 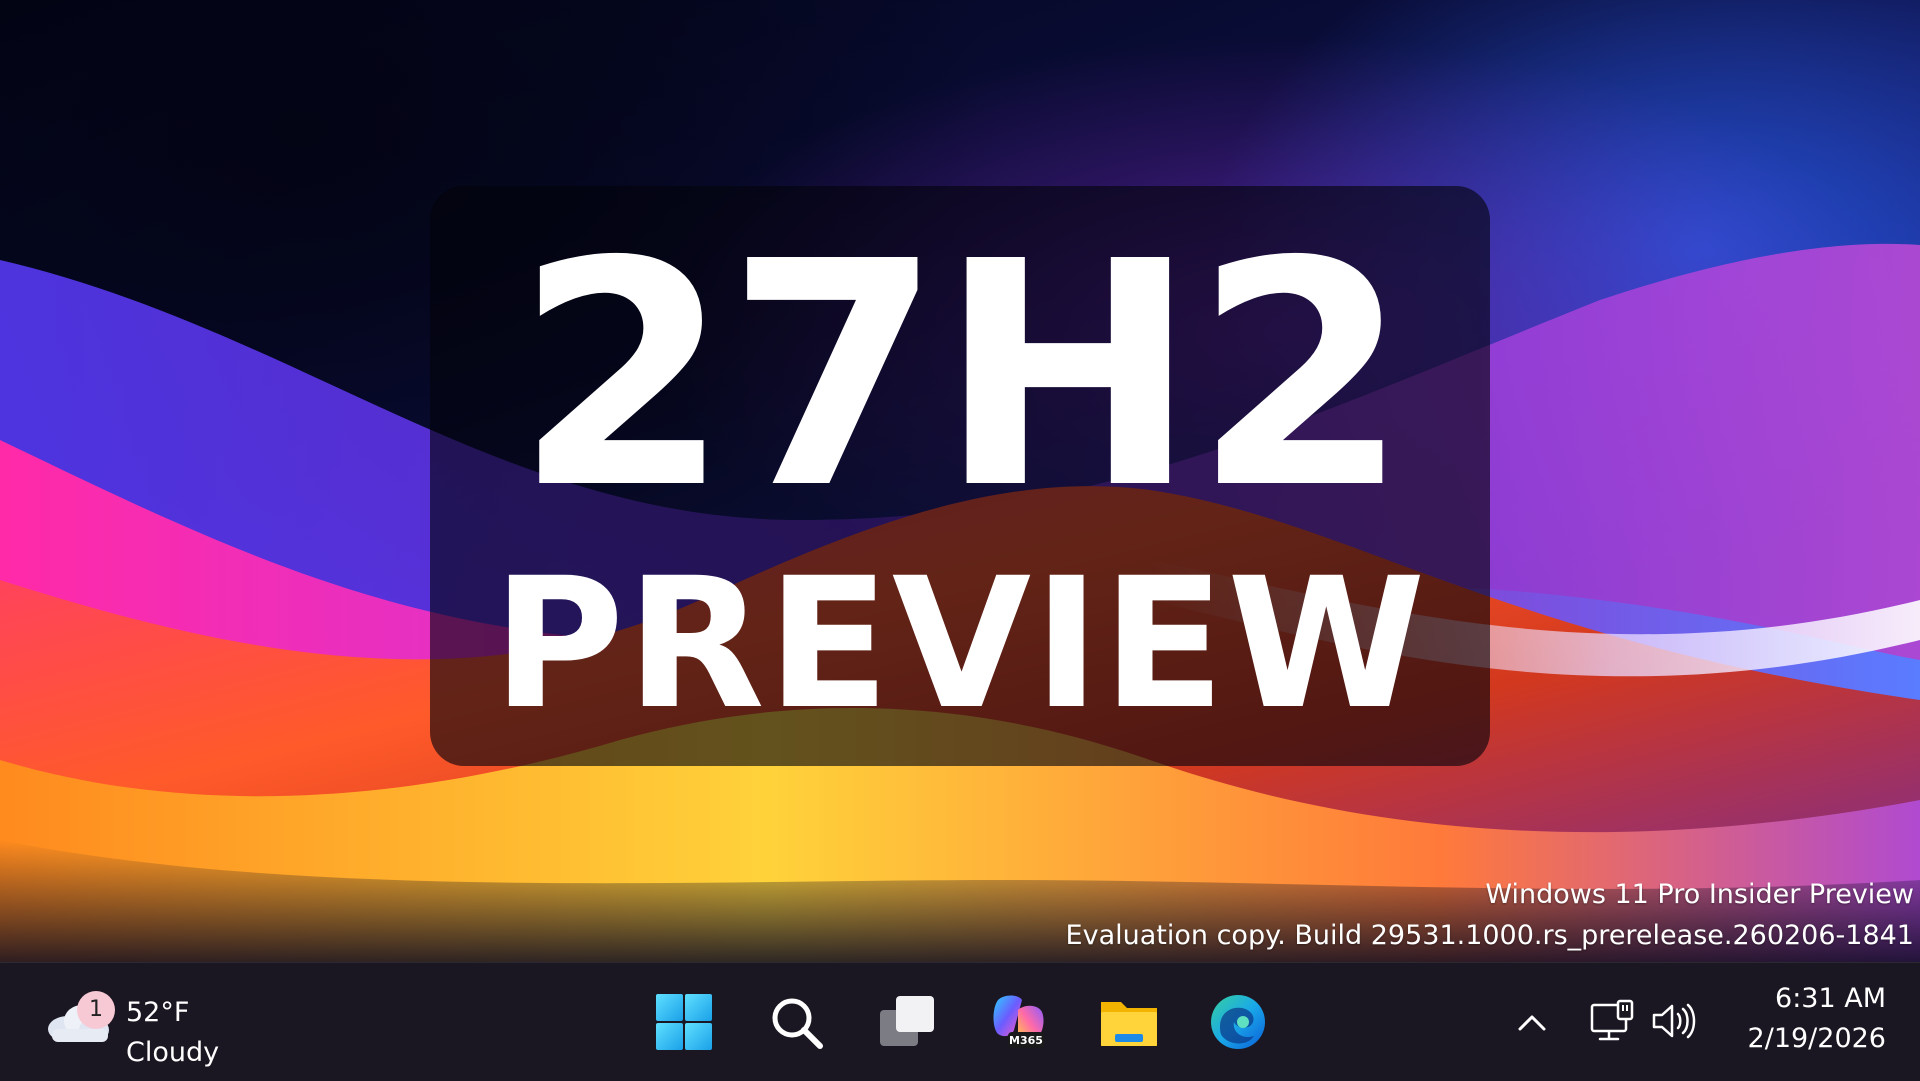 I want to click on edge-app, so click(x=1238, y=1022).